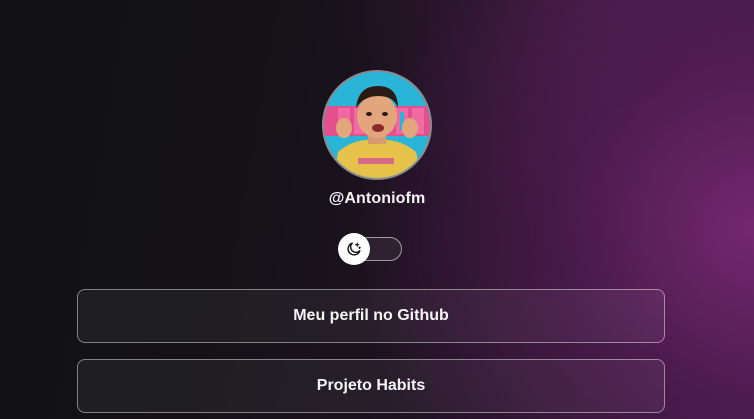 Image resolution: width=754 pixels, height=419 pixels. What do you see at coordinates (371, 386) in the screenshot?
I see `habits-project-link: Projeto Habits` at bounding box center [371, 386].